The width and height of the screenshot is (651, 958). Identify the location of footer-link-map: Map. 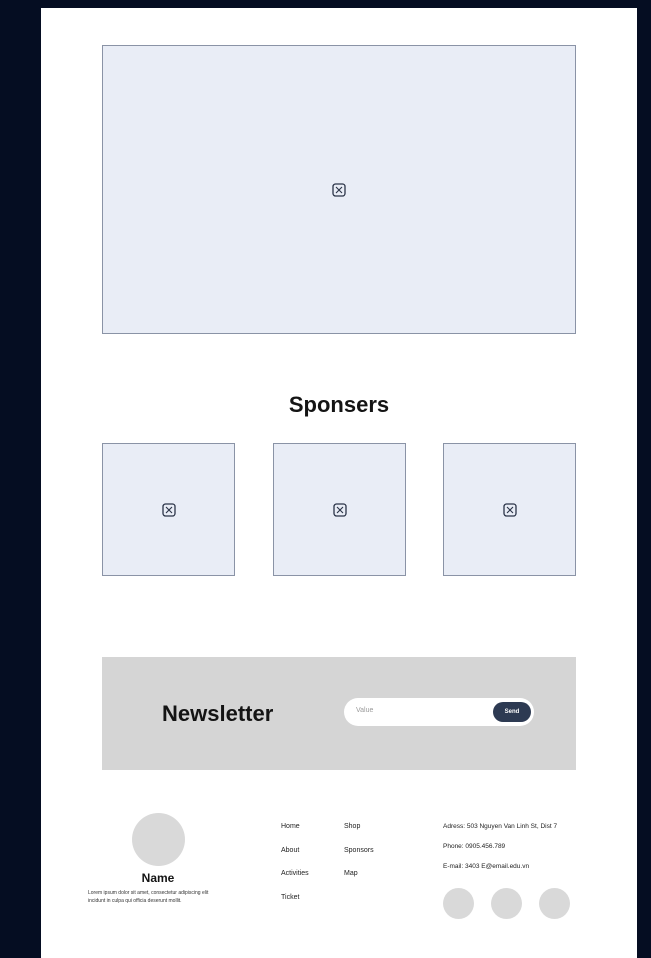
(359, 881).